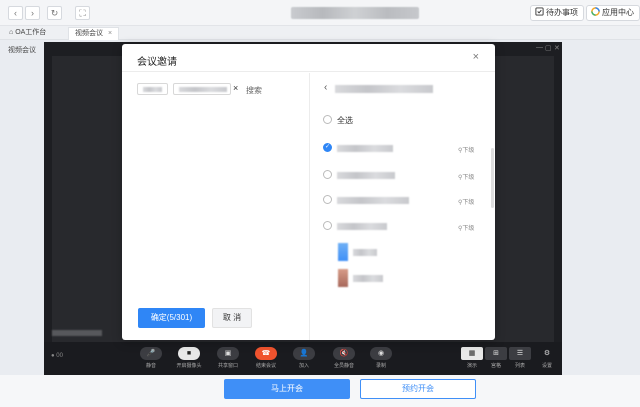 The image size is (640, 407). What do you see at coordinates (548, 48) in the screenshot?
I see `maximize-icon: ▢` at bounding box center [548, 48].